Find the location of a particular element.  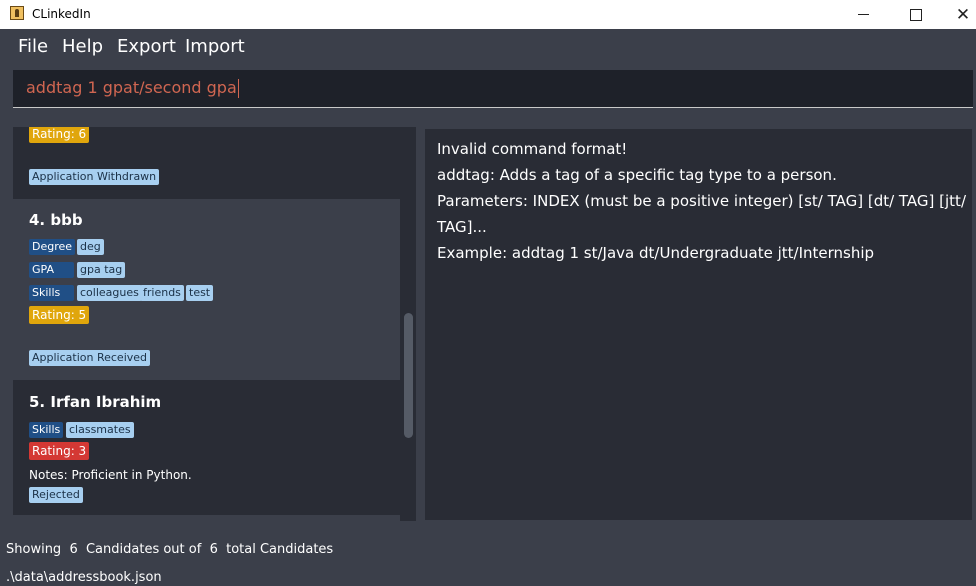

application-status-tag: Rejected is located at coordinates (56, 495).